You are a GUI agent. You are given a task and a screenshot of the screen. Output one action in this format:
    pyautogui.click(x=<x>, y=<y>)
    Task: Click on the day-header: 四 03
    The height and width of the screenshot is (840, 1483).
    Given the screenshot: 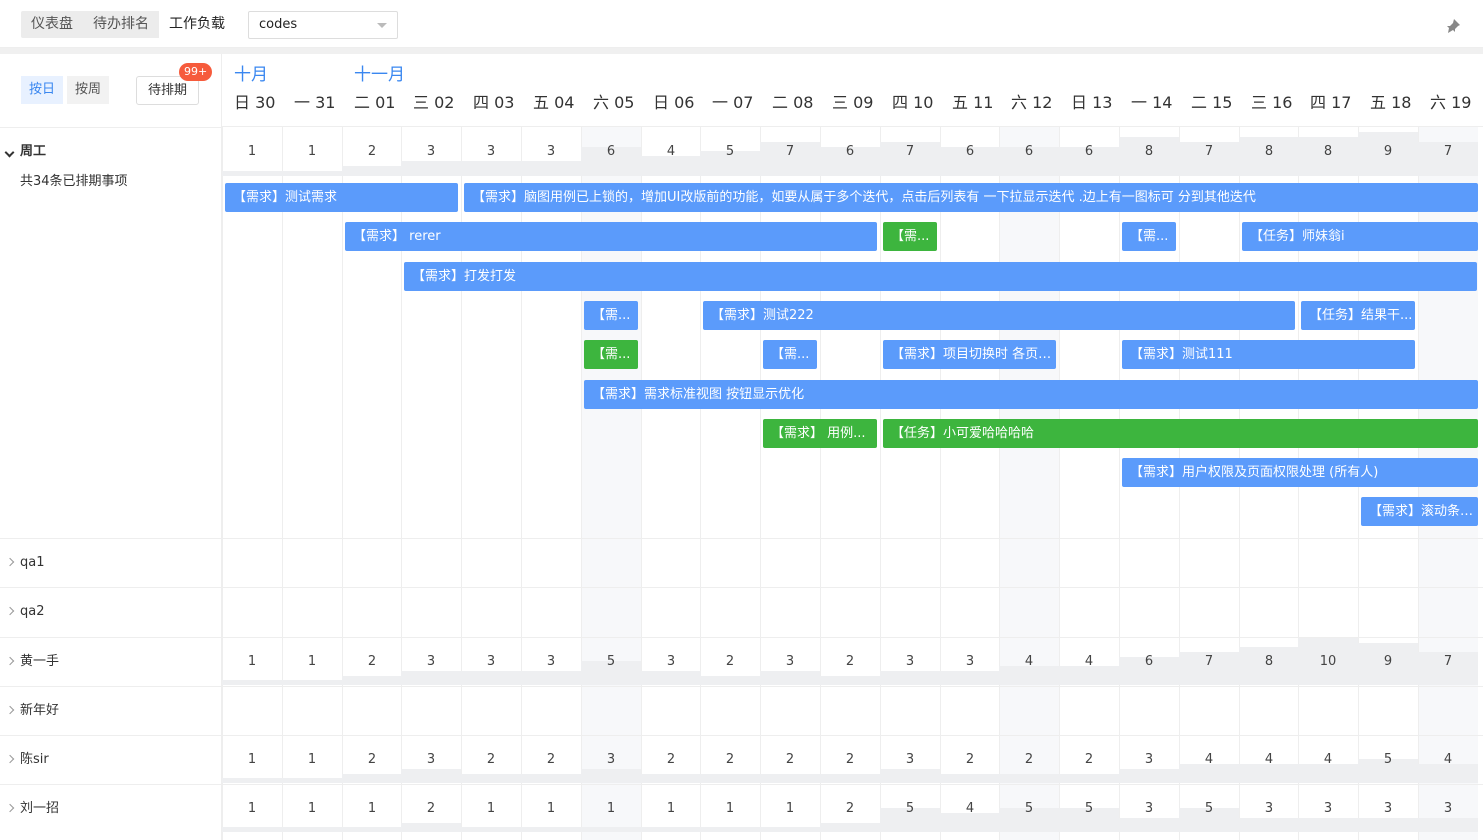 What is the action you would take?
    pyautogui.click(x=494, y=102)
    